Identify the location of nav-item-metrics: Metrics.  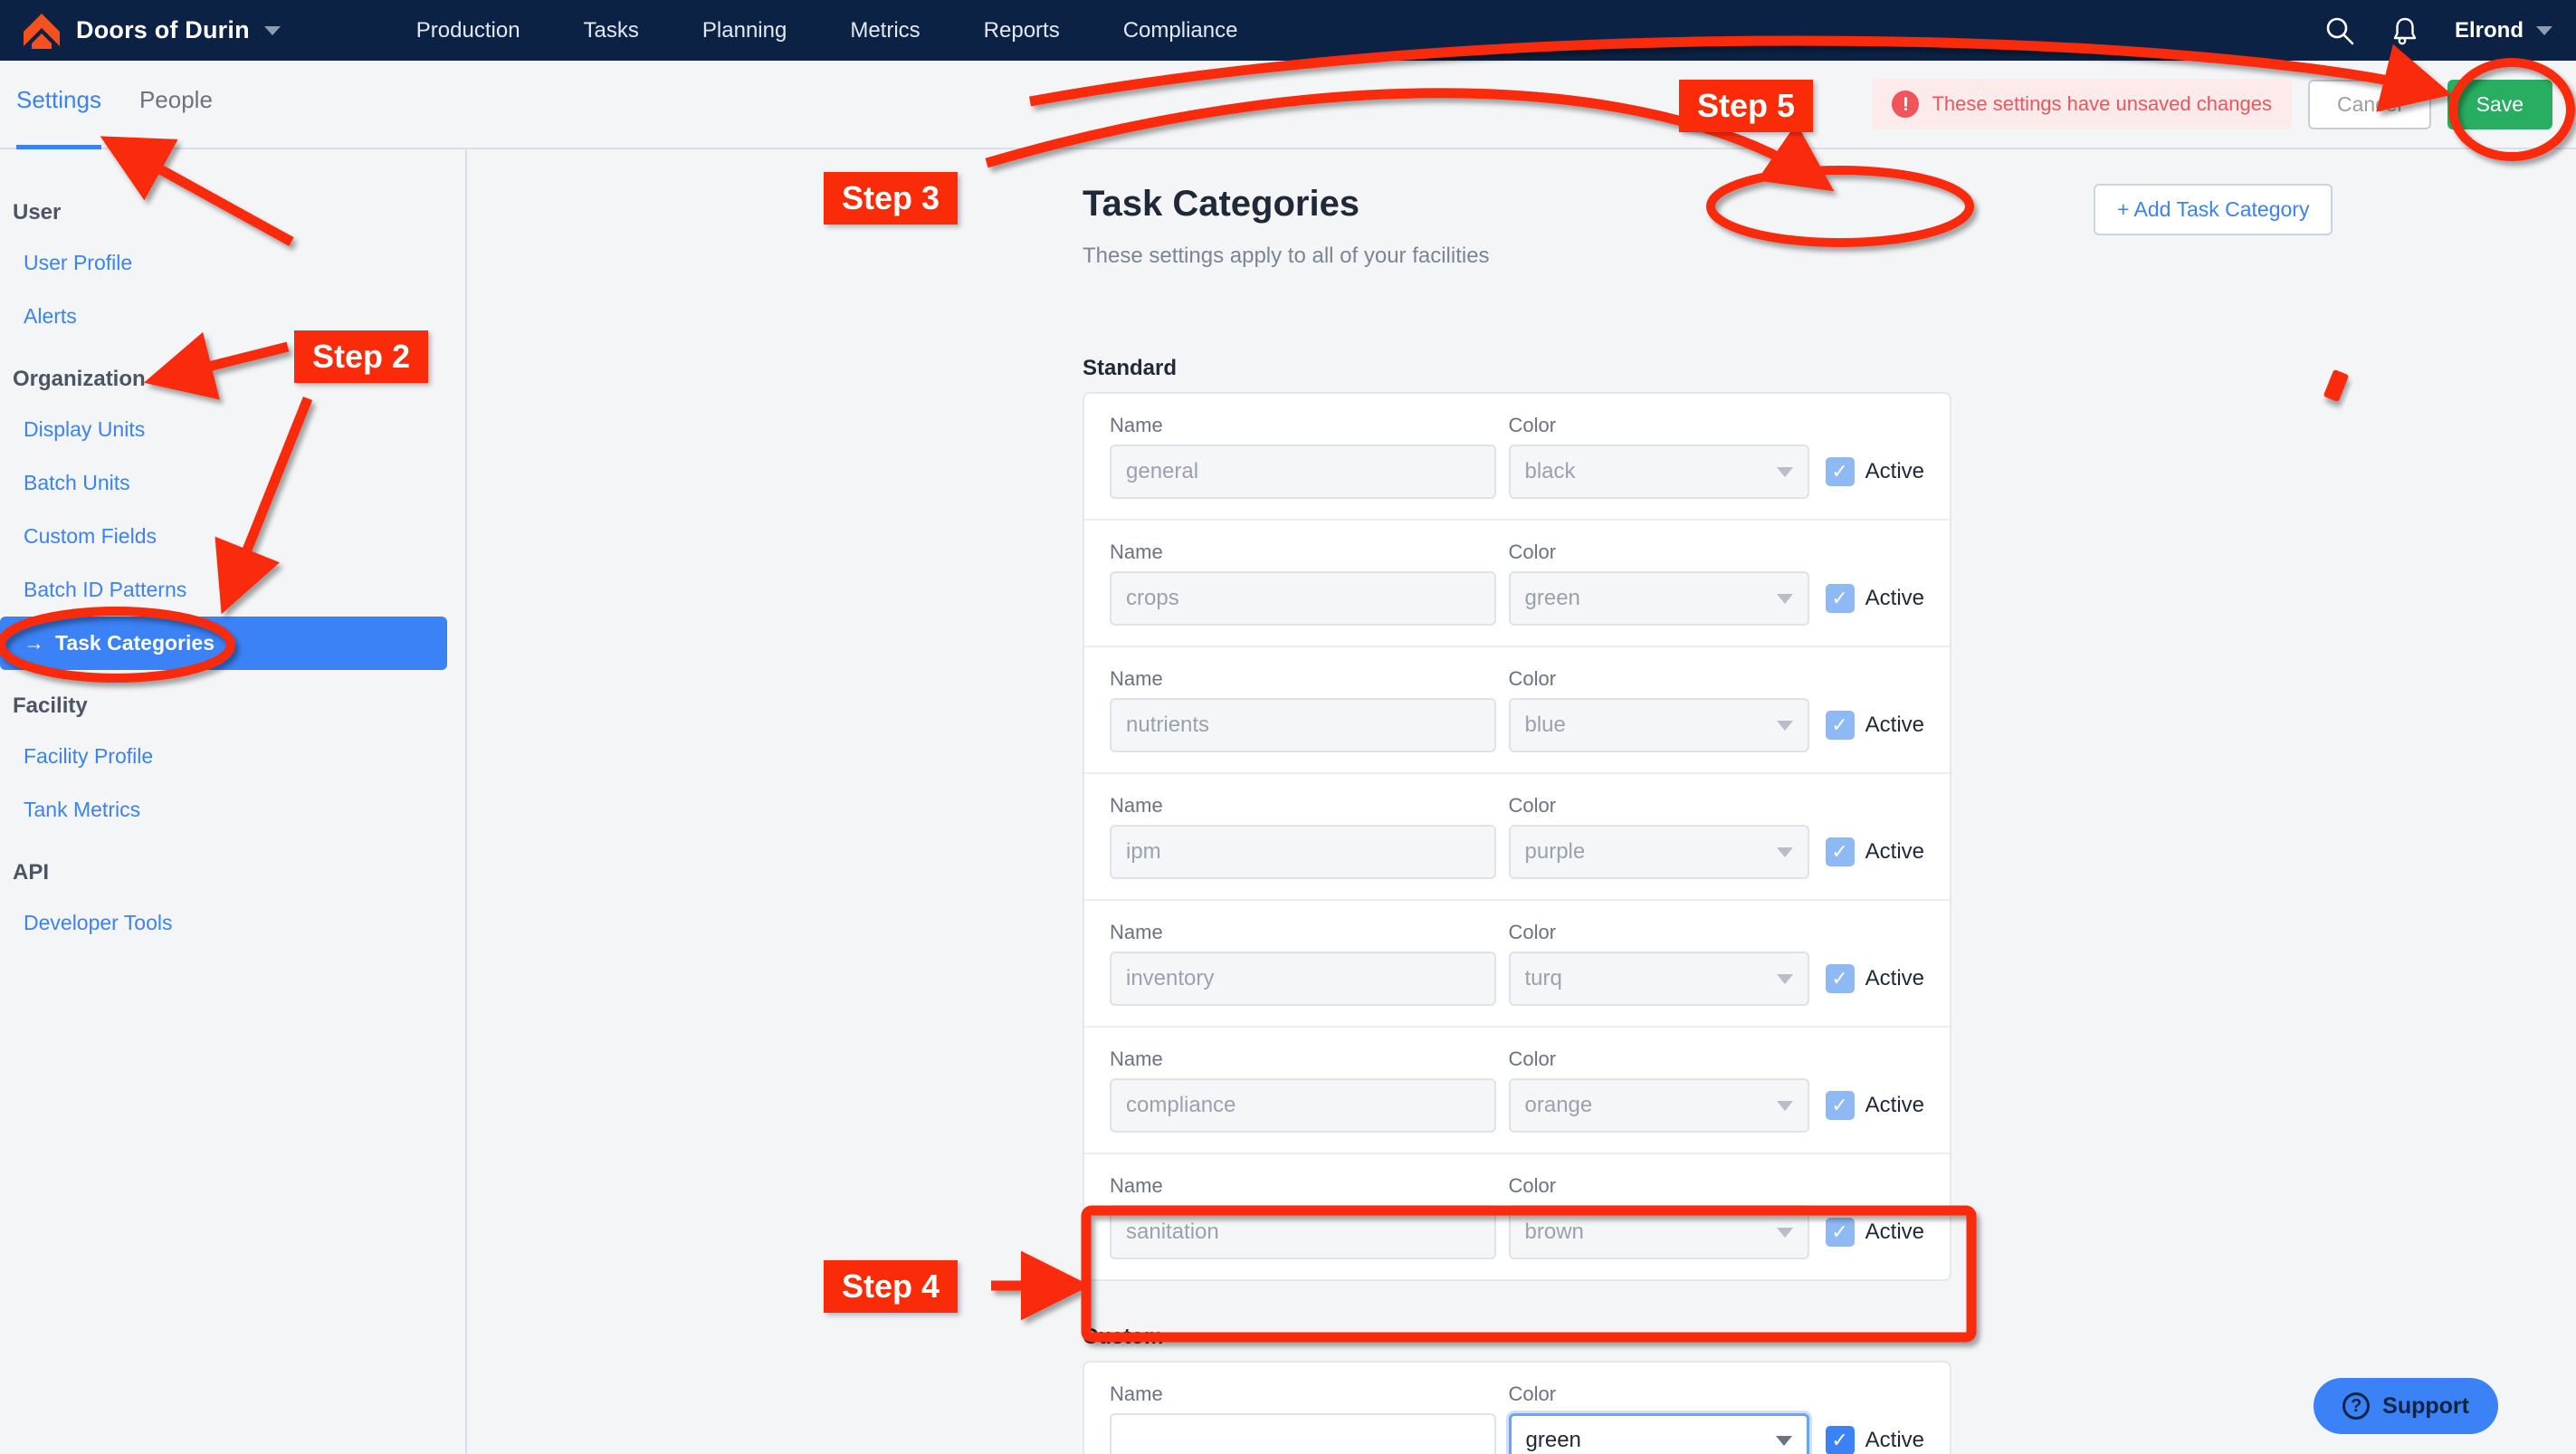
(885, 30).